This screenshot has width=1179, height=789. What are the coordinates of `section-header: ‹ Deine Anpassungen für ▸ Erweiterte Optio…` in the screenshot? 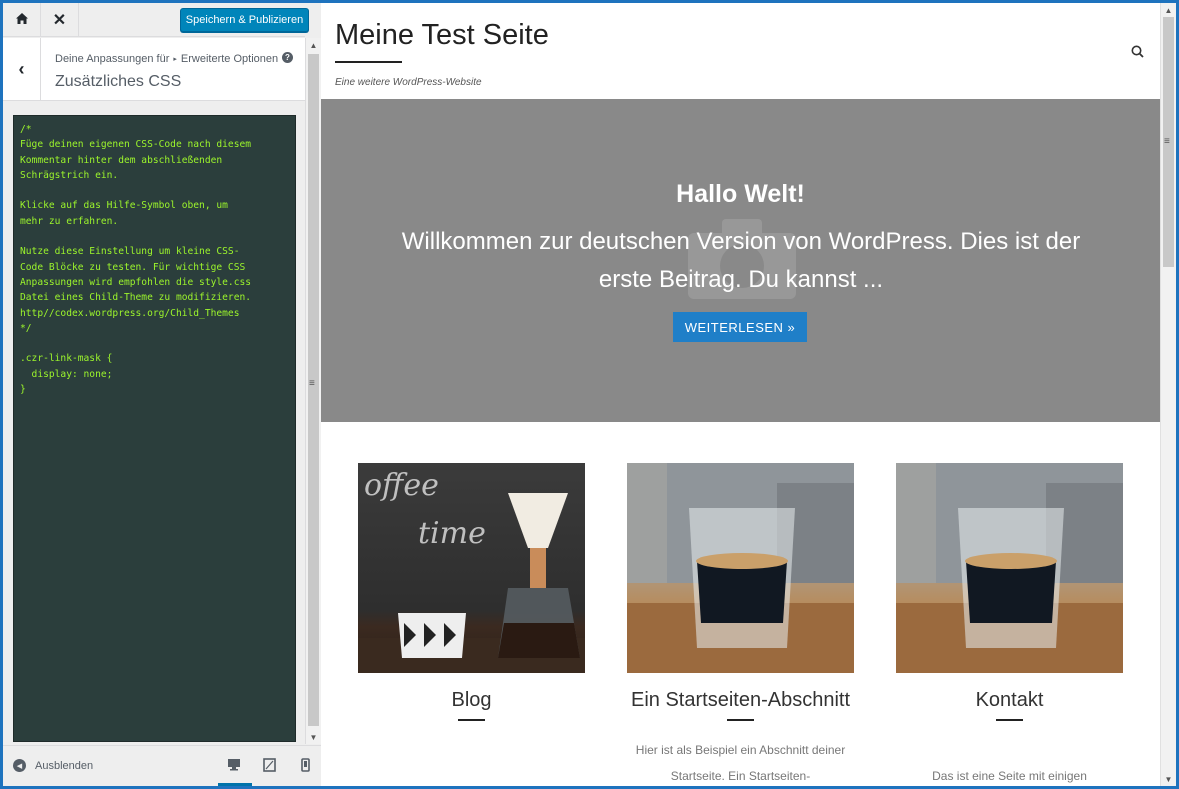 It's located at (154, 69).